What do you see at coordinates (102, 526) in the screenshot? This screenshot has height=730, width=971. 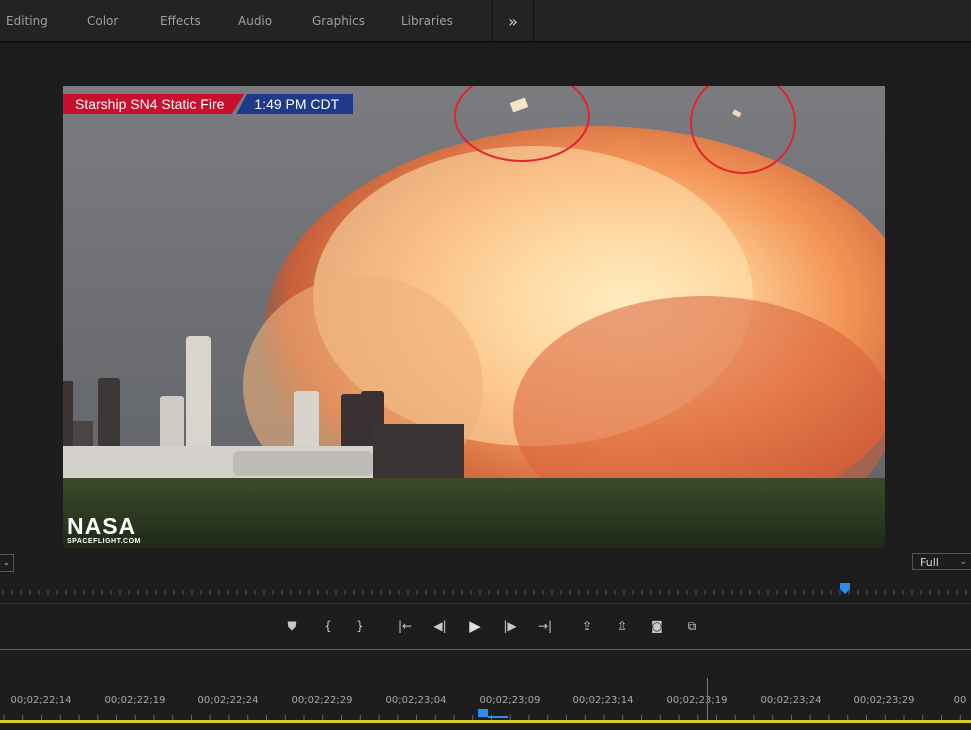 I see `logo-main-text: NASA` at bounding box center [102, 526].